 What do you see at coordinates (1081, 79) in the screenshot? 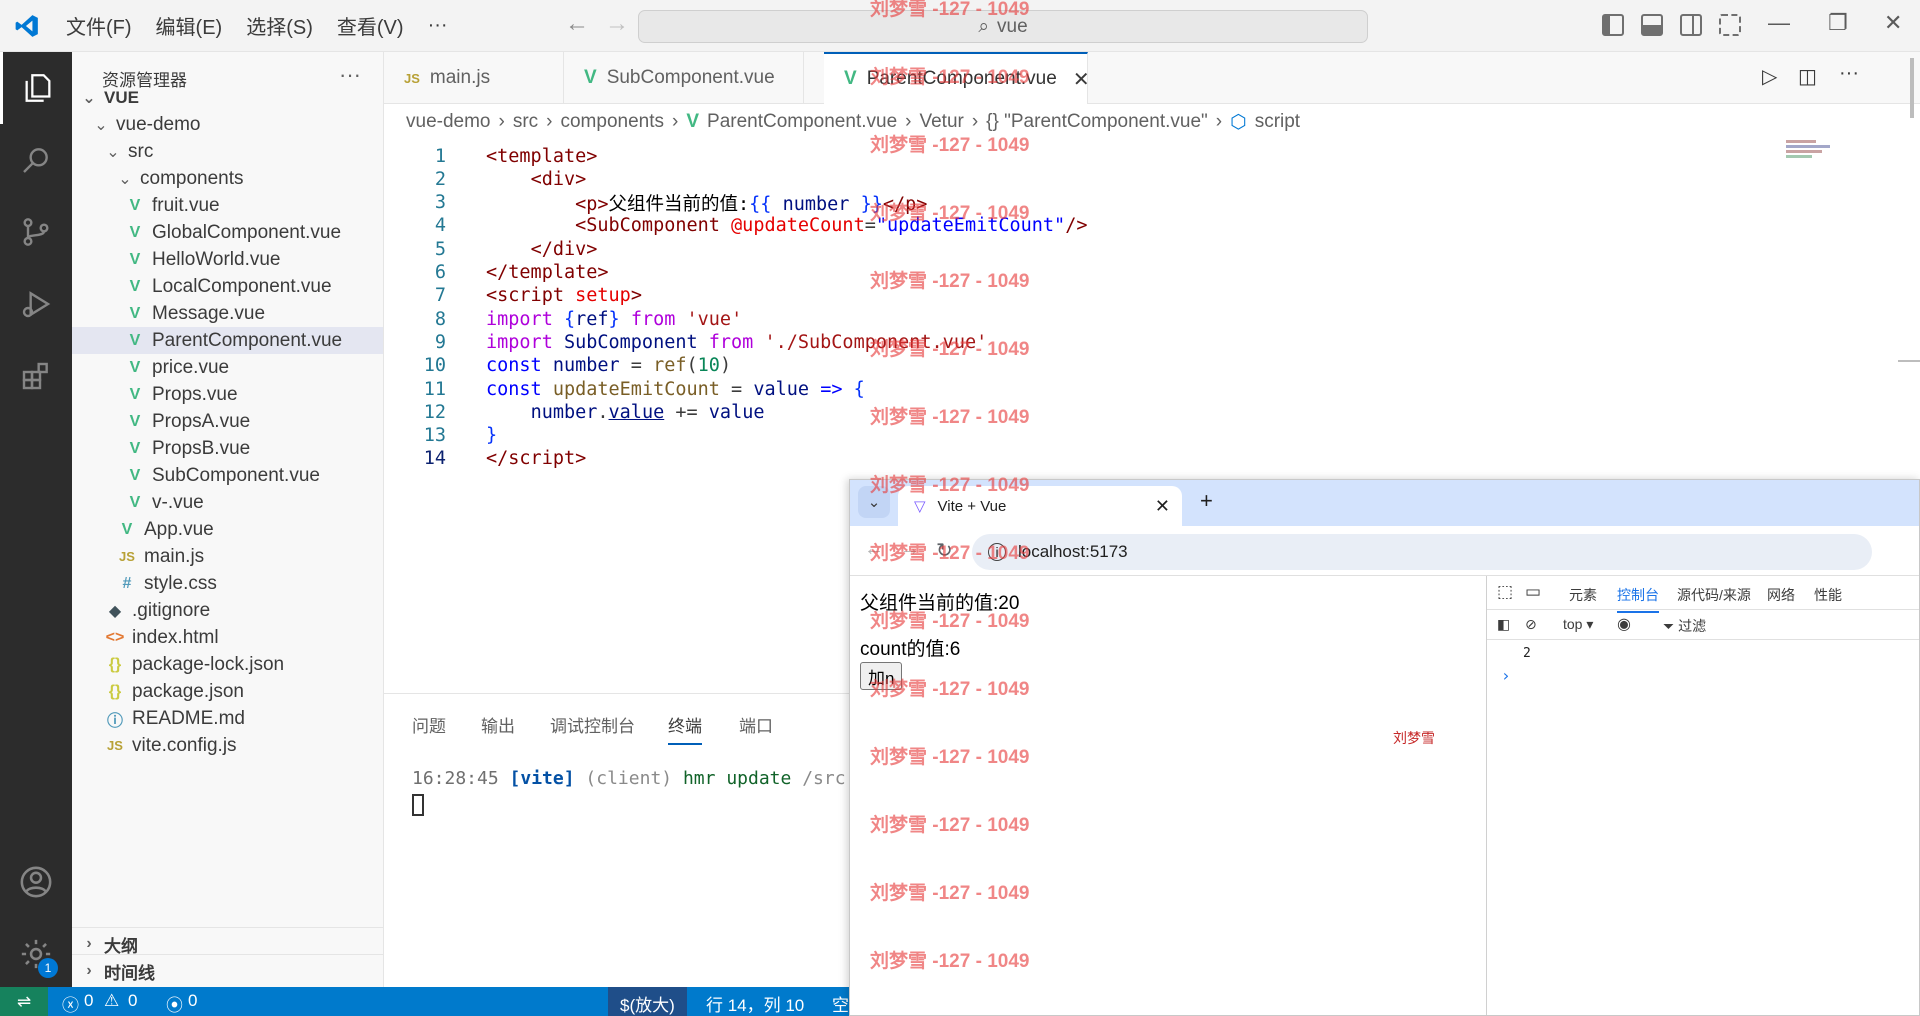
I see `close-tab-icon: ✕` at bounding box center [1081, 79].